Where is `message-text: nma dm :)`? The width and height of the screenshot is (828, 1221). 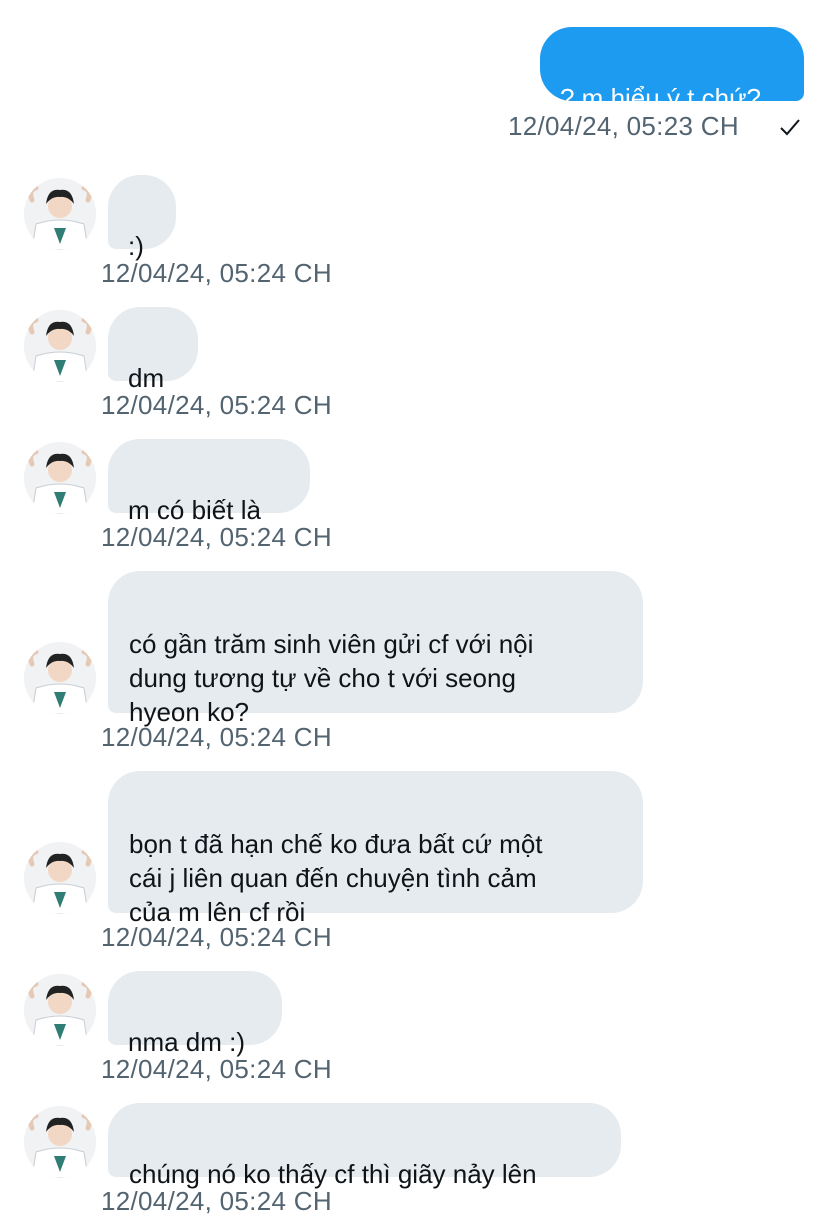
message-text: nma dm :) is located at coordinates (187, 1042).